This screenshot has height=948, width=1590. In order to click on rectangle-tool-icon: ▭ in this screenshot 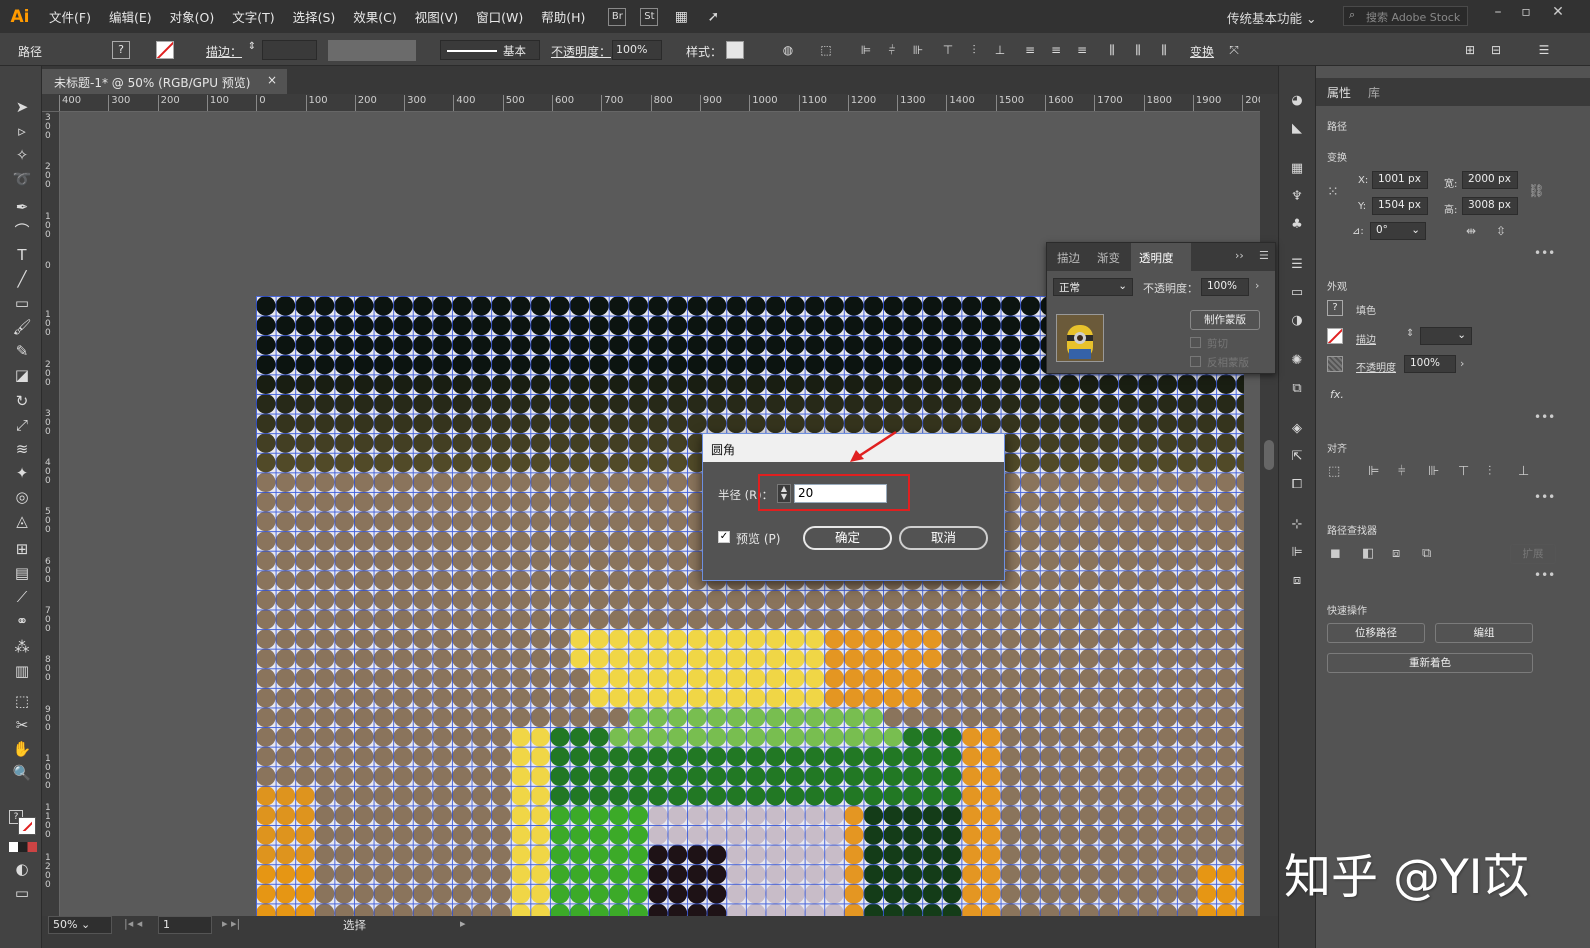, I will do `click(22, 303)`.